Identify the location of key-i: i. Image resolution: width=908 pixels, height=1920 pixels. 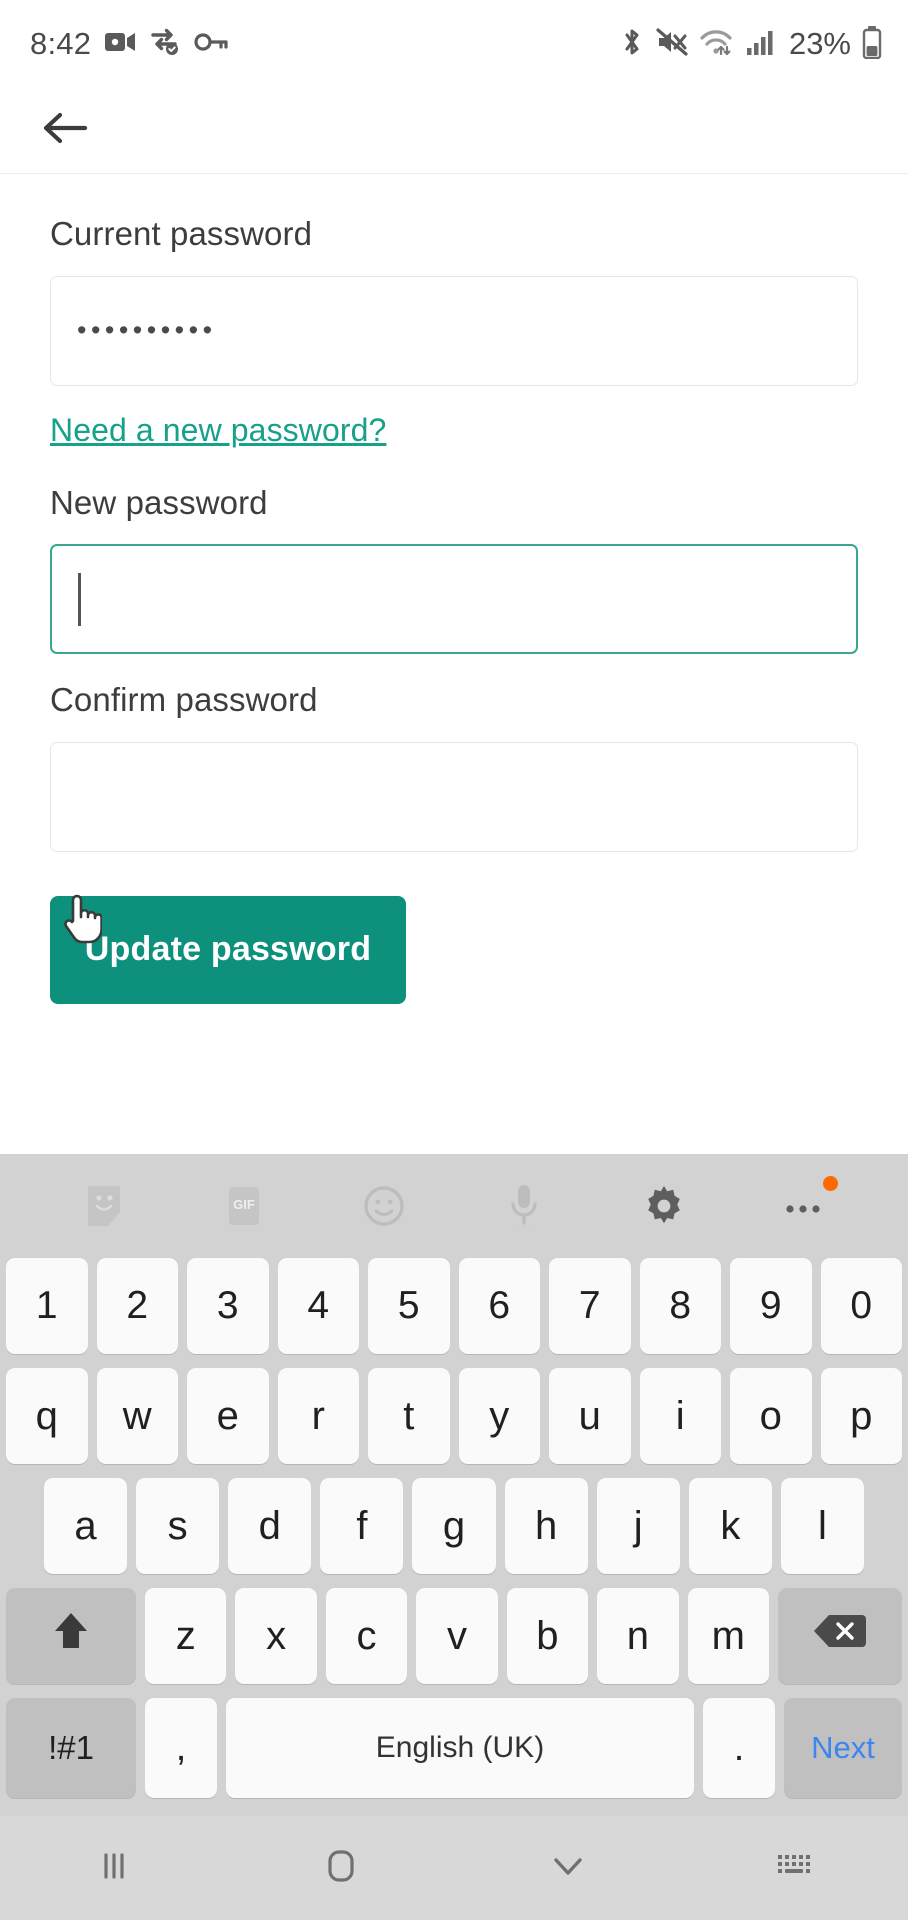
(680, 1416).